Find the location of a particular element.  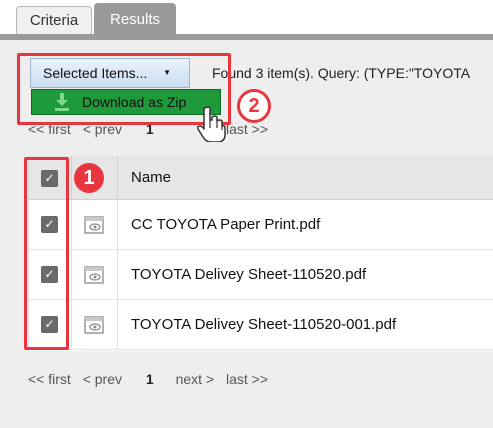

table-row: ✓ CC TOYOTA Paper Print.pdf is located at coordinates (261, 225).